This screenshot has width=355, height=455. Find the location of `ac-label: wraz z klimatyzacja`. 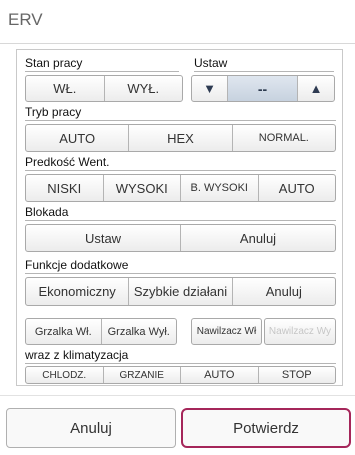

ac-label: wraz z klimatyzacja is located at coordinates (77, 355).